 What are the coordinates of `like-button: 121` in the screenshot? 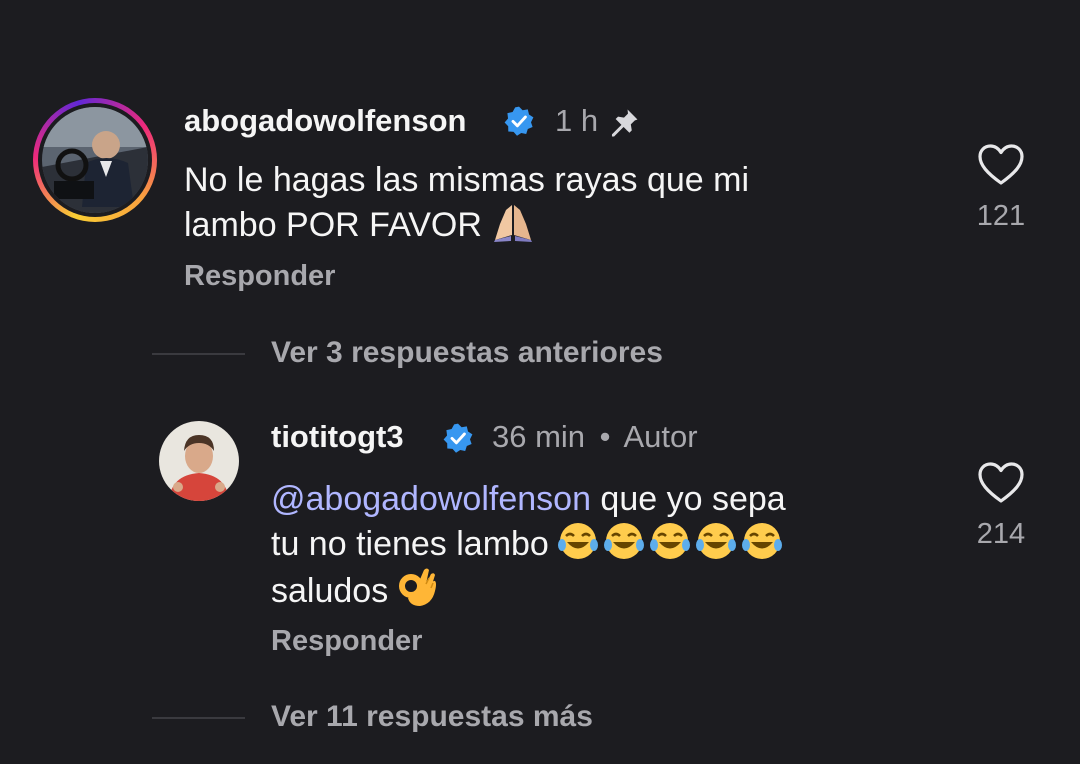 It's located at (1001, 188).